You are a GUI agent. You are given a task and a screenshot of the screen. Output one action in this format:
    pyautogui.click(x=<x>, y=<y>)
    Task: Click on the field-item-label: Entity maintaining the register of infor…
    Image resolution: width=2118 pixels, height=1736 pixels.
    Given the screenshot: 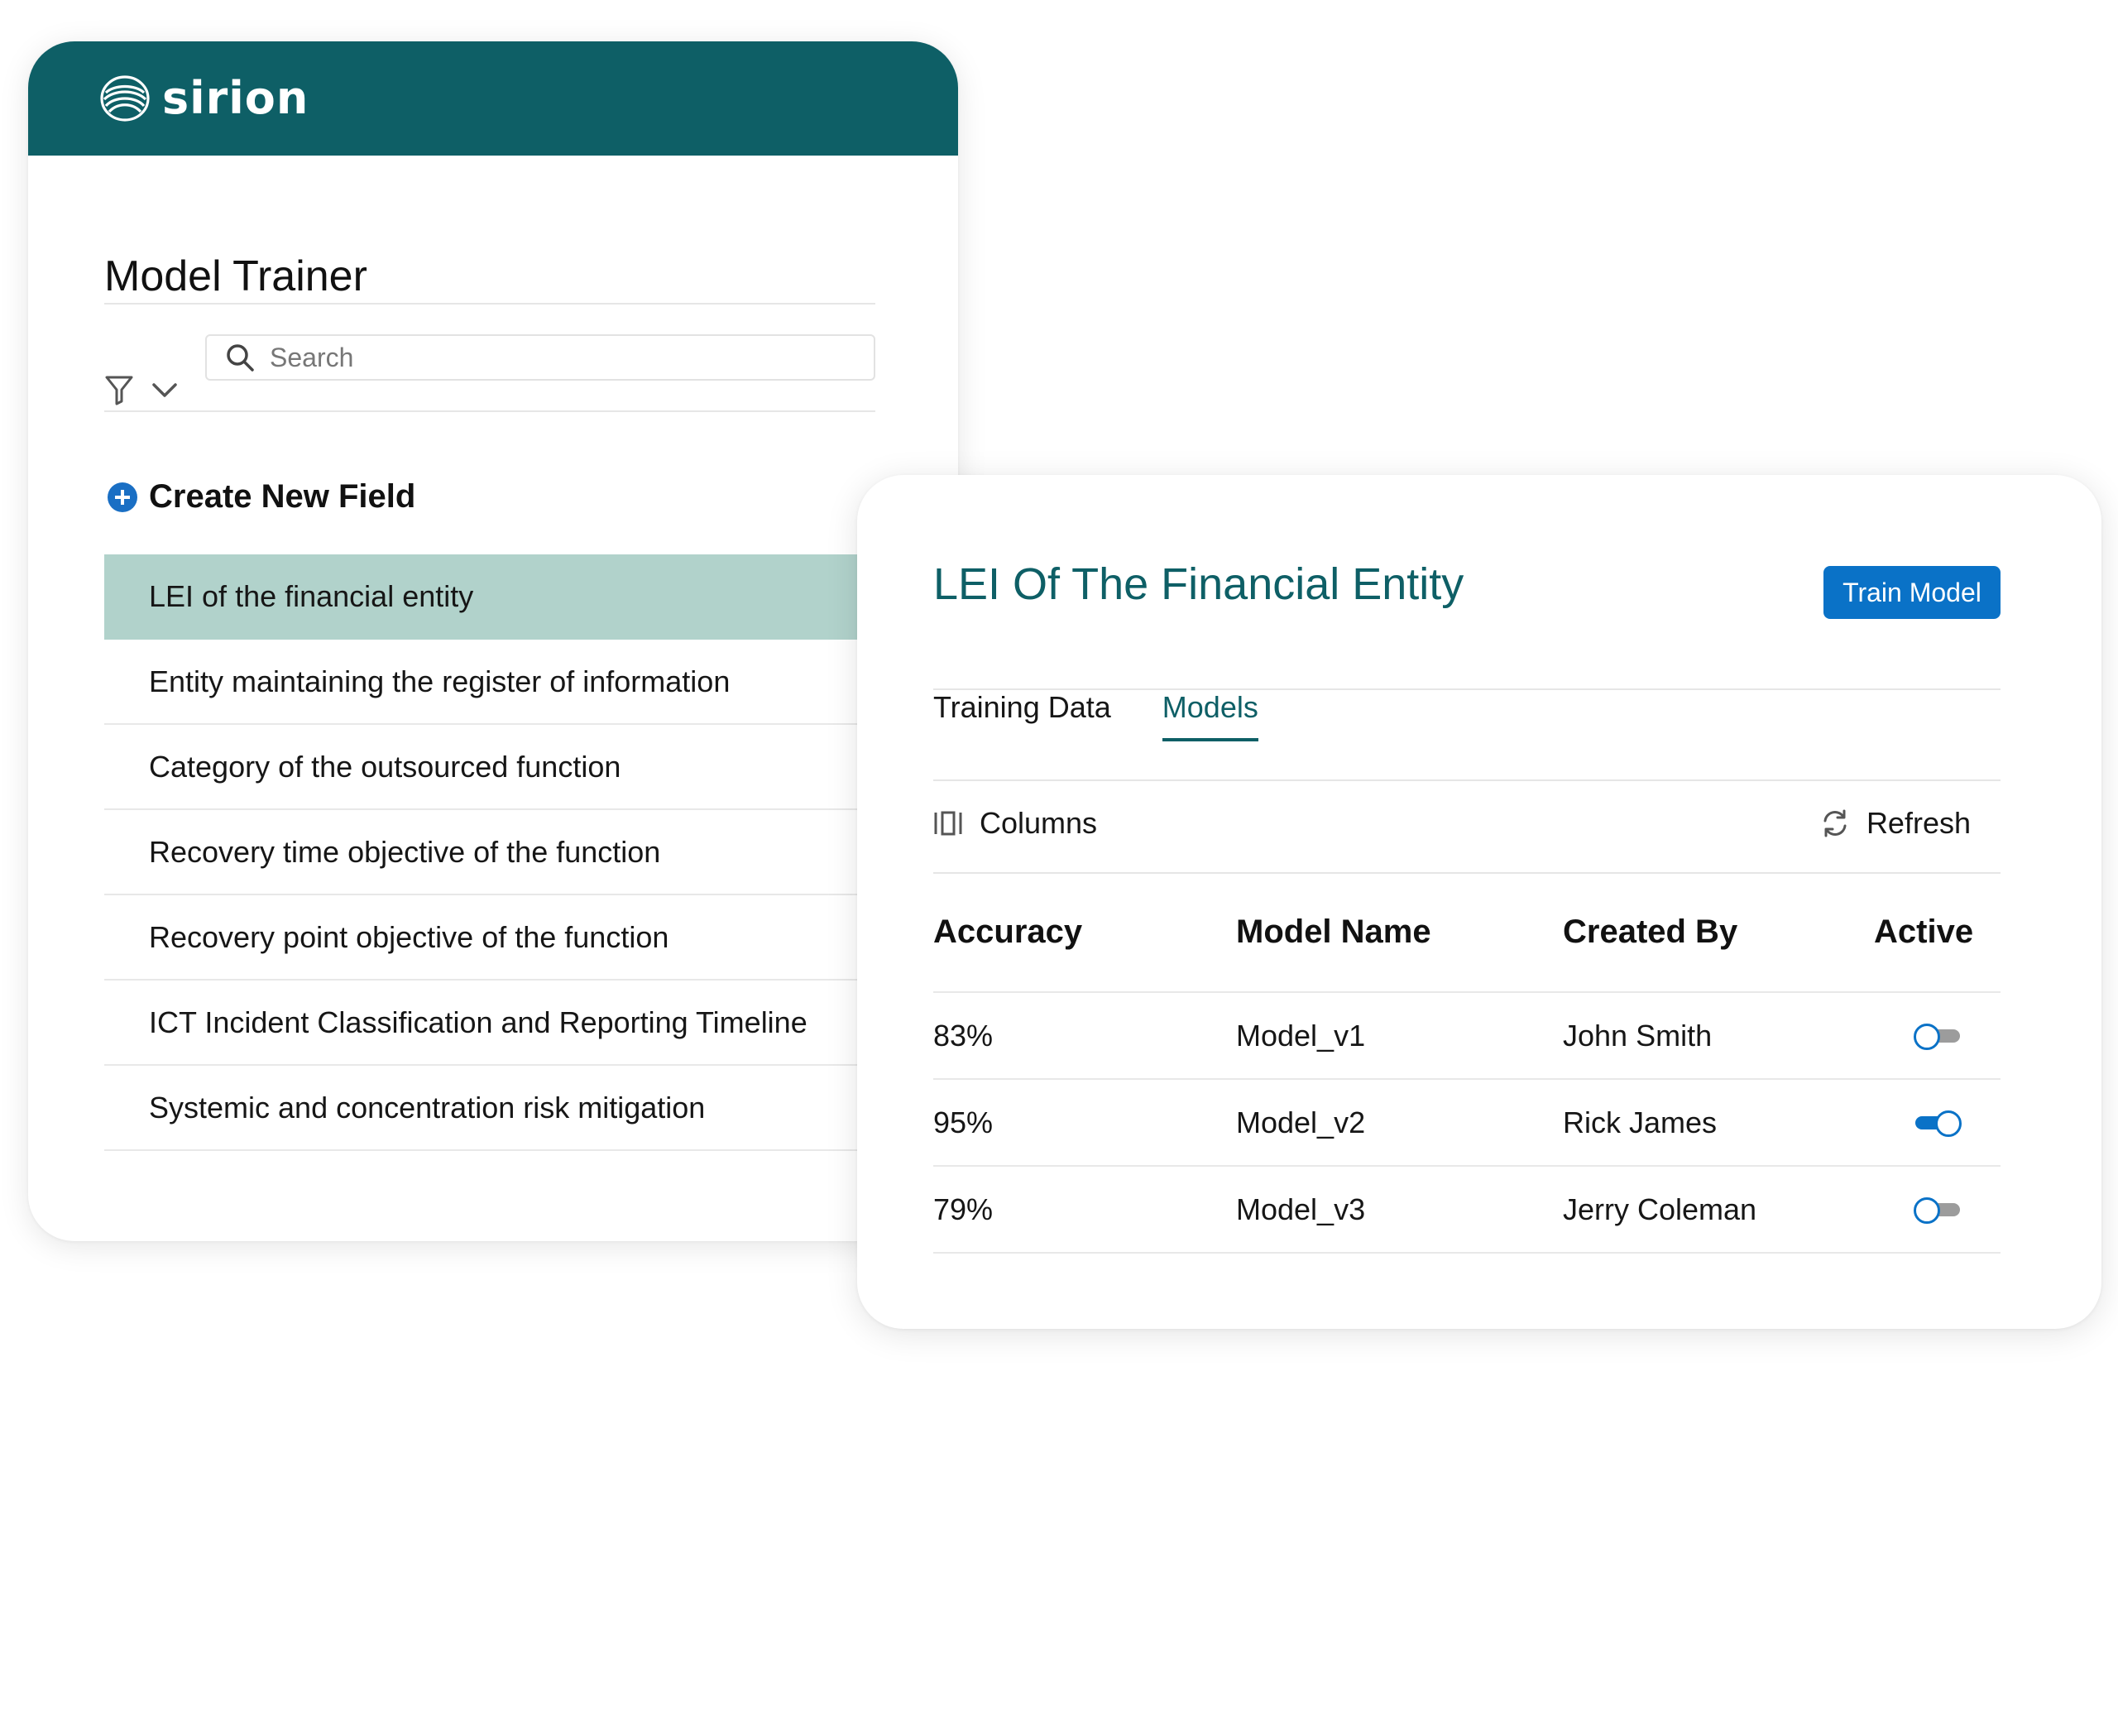 What is the action you would take?
    pyautogui.click(x=440, y=681)
    